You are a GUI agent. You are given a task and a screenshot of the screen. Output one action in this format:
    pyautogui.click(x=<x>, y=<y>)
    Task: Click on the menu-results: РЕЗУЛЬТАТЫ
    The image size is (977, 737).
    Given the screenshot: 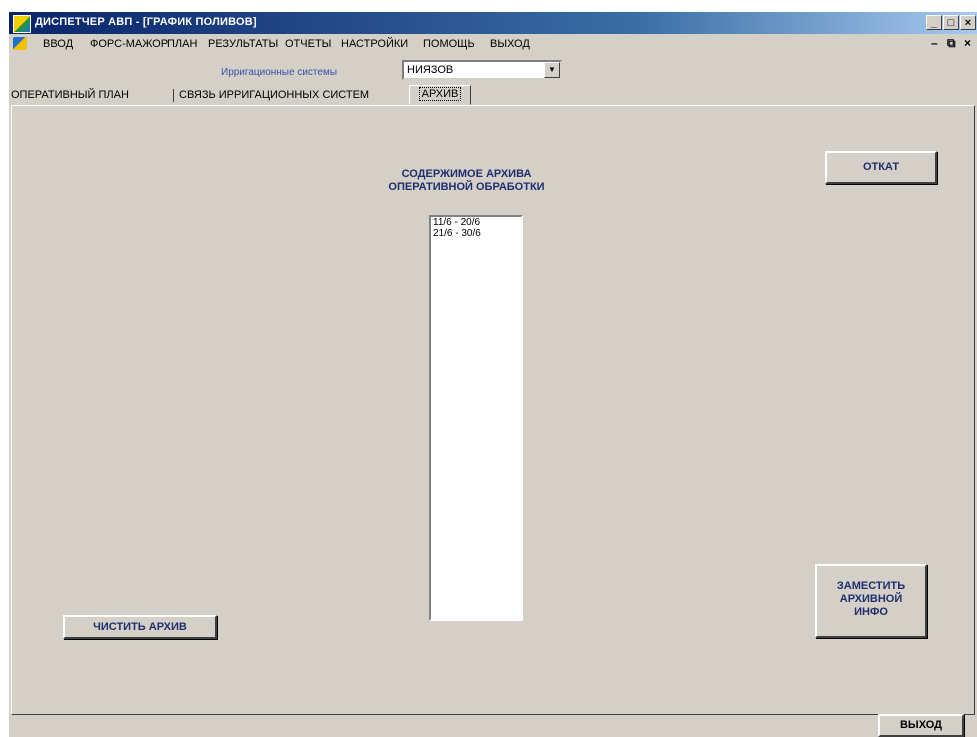 What is the action you would take?
    pyautogui.click(x=243, y=44)
    